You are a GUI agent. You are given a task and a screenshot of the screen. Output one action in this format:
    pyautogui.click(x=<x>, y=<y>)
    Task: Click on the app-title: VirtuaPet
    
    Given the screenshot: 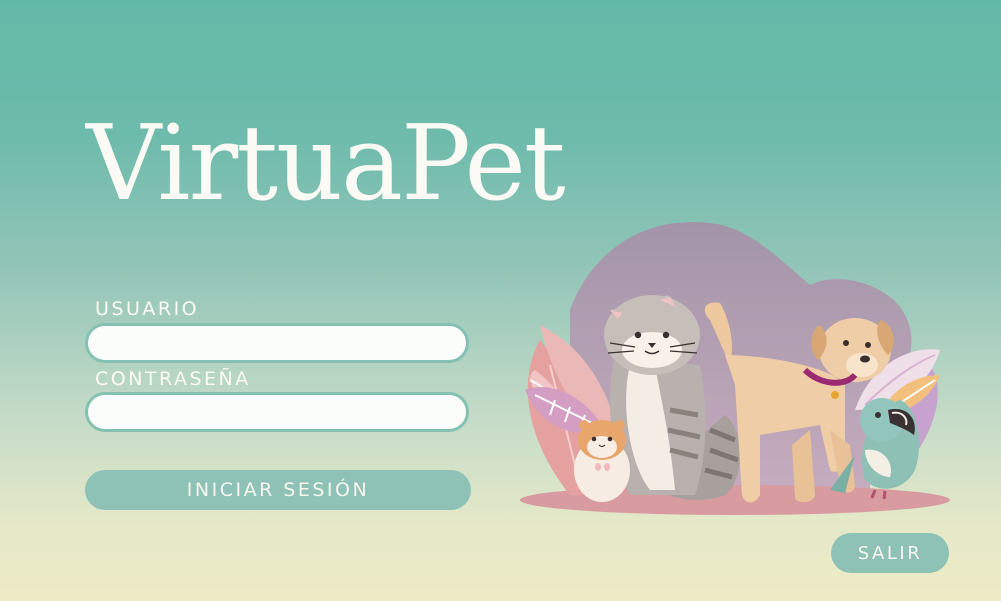 What is the action you would take?
    pyautogui.click(x=326, y=163)
    